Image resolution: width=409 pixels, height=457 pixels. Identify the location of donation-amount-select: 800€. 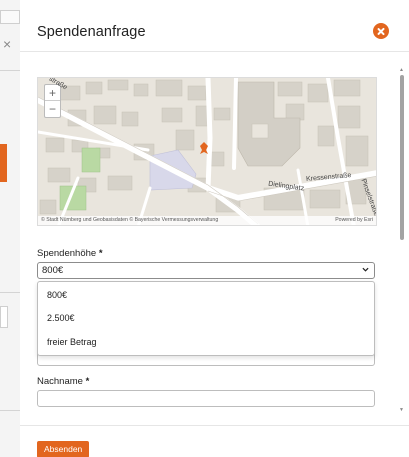
(206, 270).